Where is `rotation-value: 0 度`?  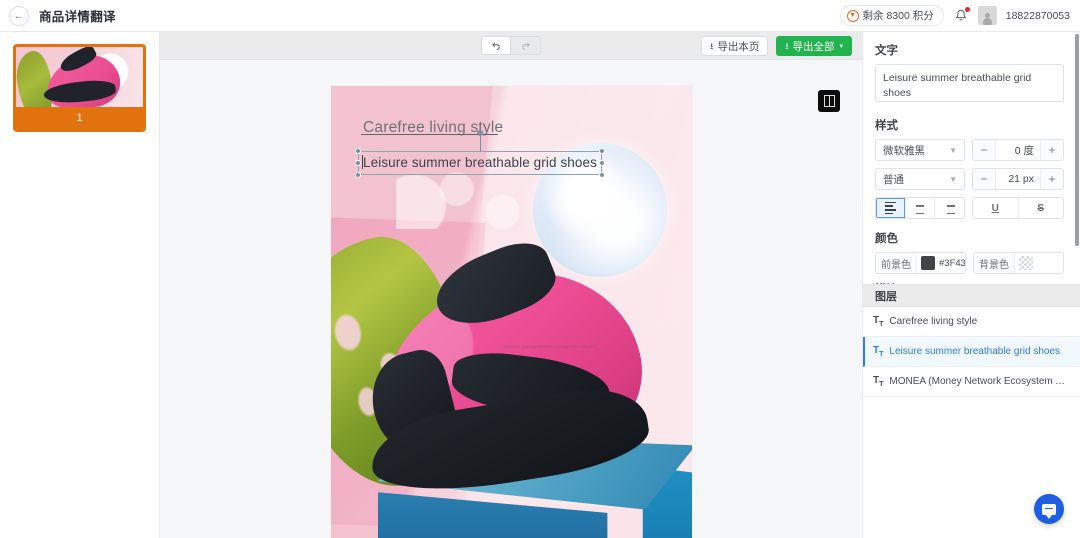
rotation-value: 0 度 is located at coordinates (1018, 150).